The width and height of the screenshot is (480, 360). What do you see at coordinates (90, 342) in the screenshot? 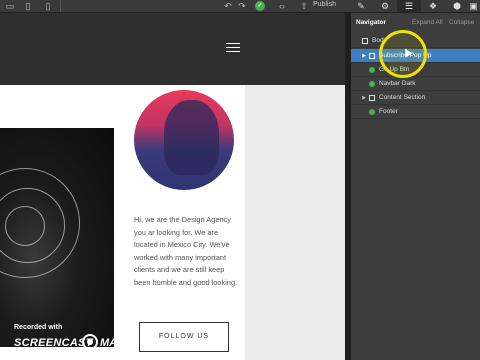
I see `record-icon` at bounding box center [90, 342].